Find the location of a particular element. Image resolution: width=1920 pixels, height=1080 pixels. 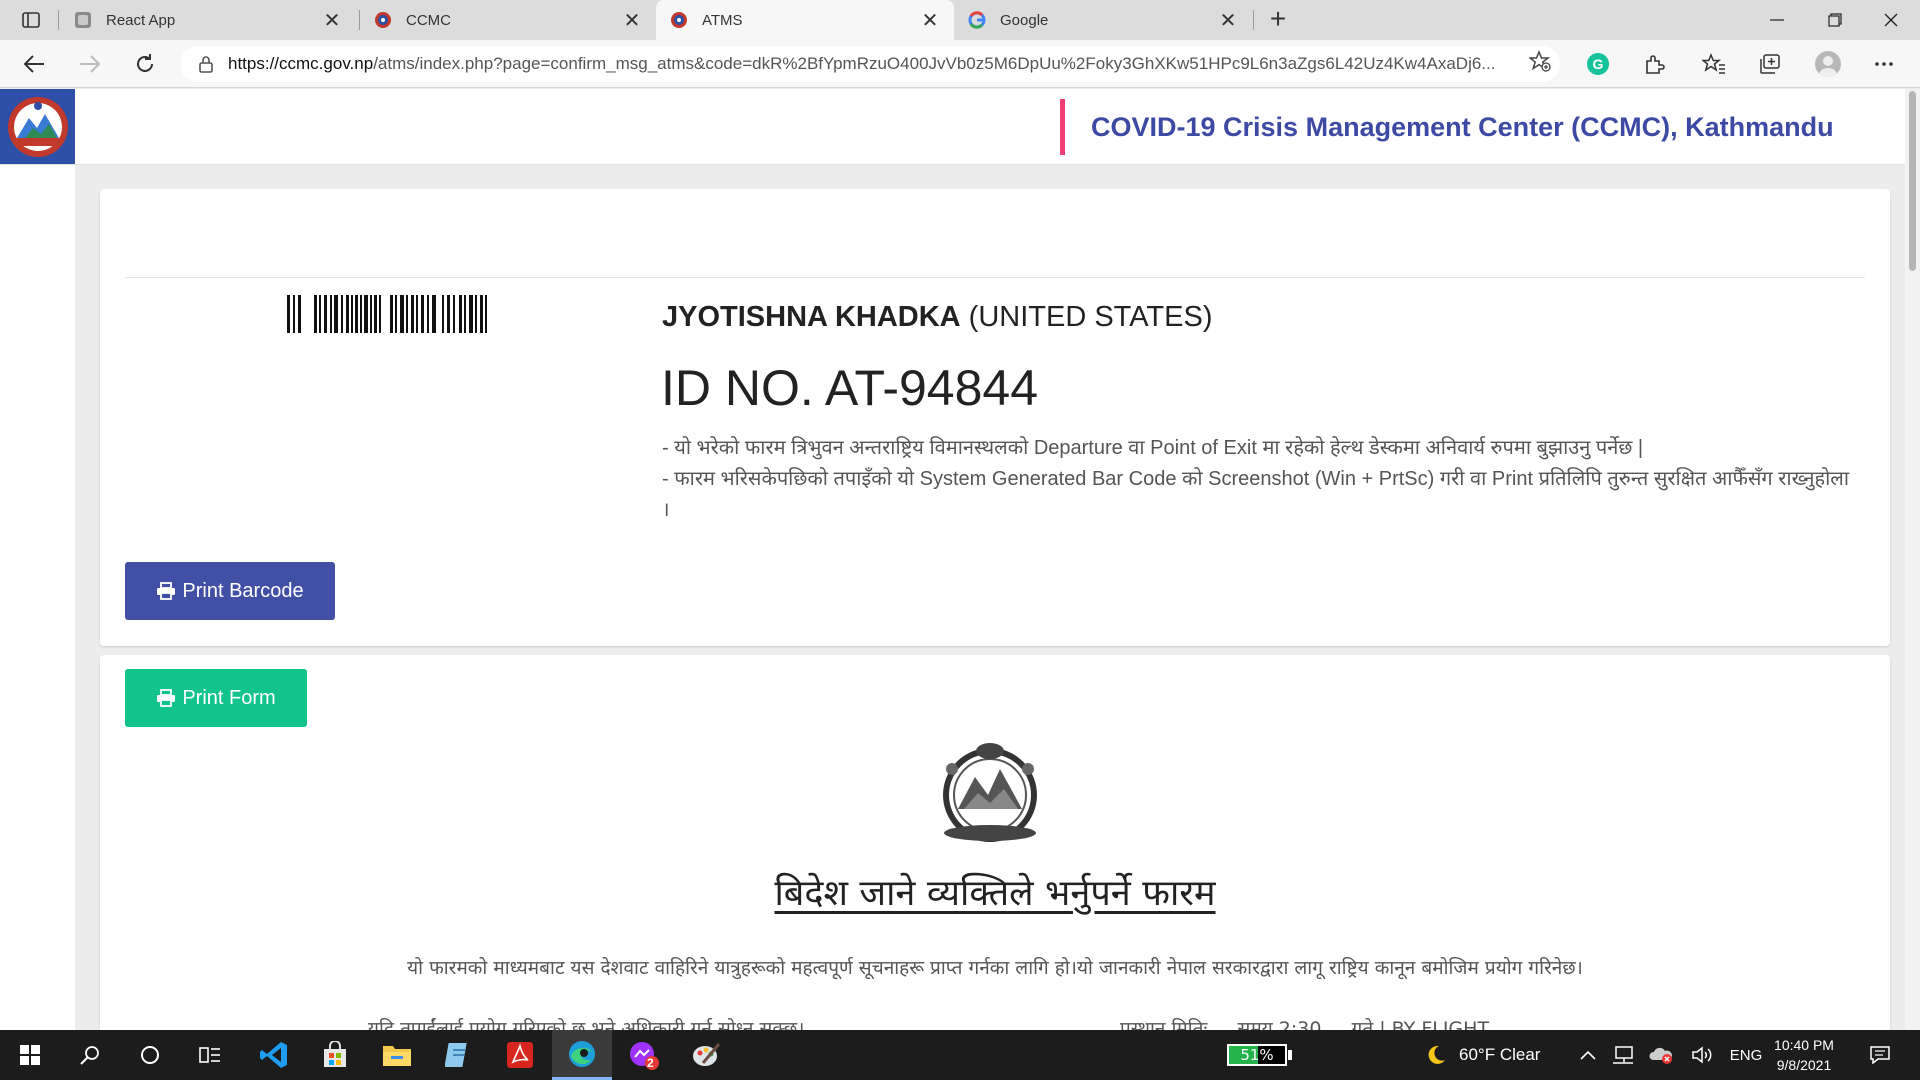

messenger-icon: 2 is located at coordinates (644, 1055).